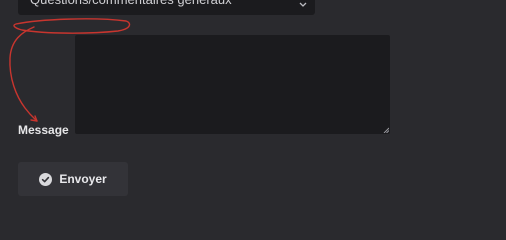 This screenshot has height=240, width=506. I want to click on check-circle-icon, so click(46, 179).